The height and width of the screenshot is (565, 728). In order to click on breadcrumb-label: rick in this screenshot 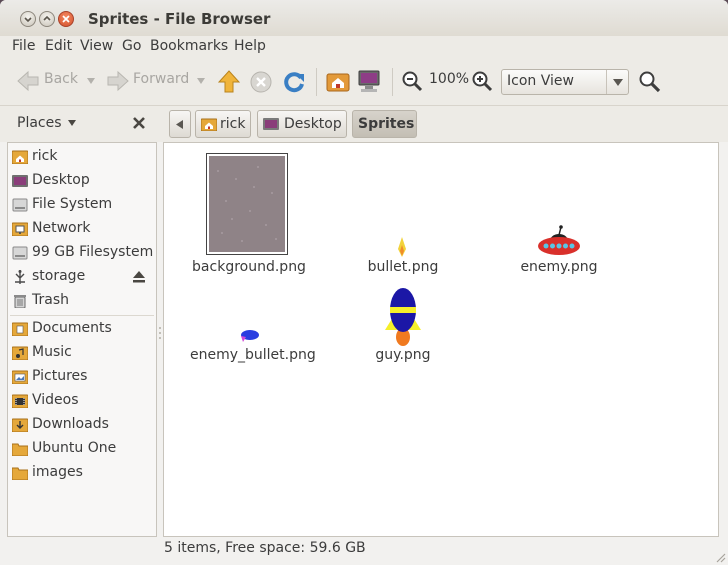, I will do `click(233, 124)`.